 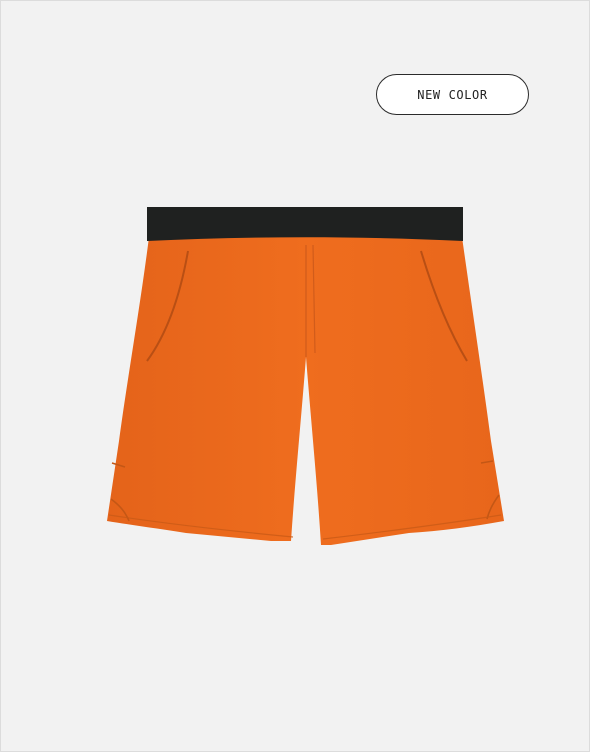 What do you see at coordinates (452, 94) in the screenshot?
I see `new-color-badge: NEW COLOR` at bounding box center [452, 94].